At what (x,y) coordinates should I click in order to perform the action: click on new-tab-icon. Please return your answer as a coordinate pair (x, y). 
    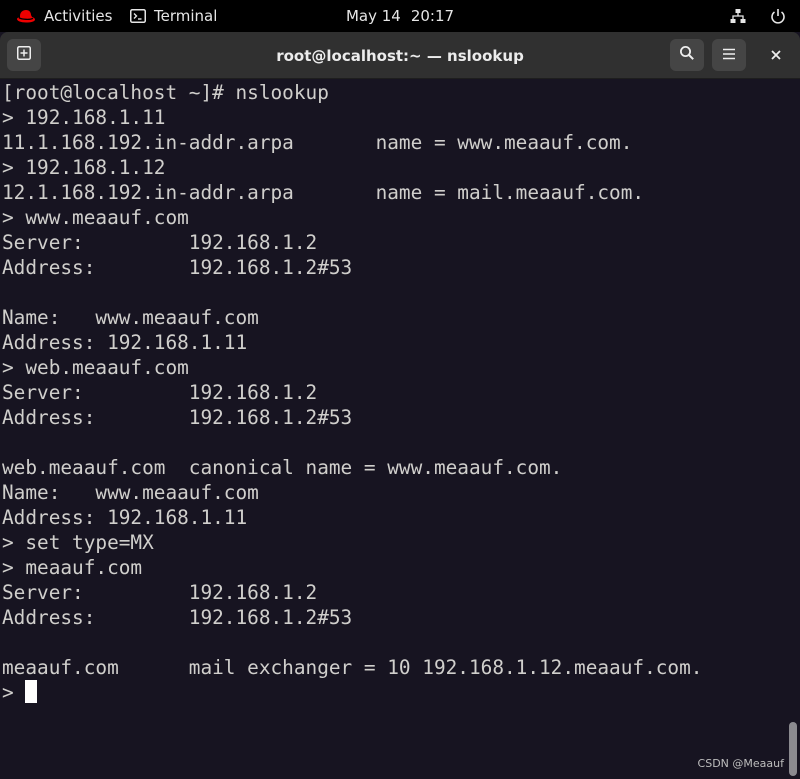
    Looking at the image, I should click on (24, 55).